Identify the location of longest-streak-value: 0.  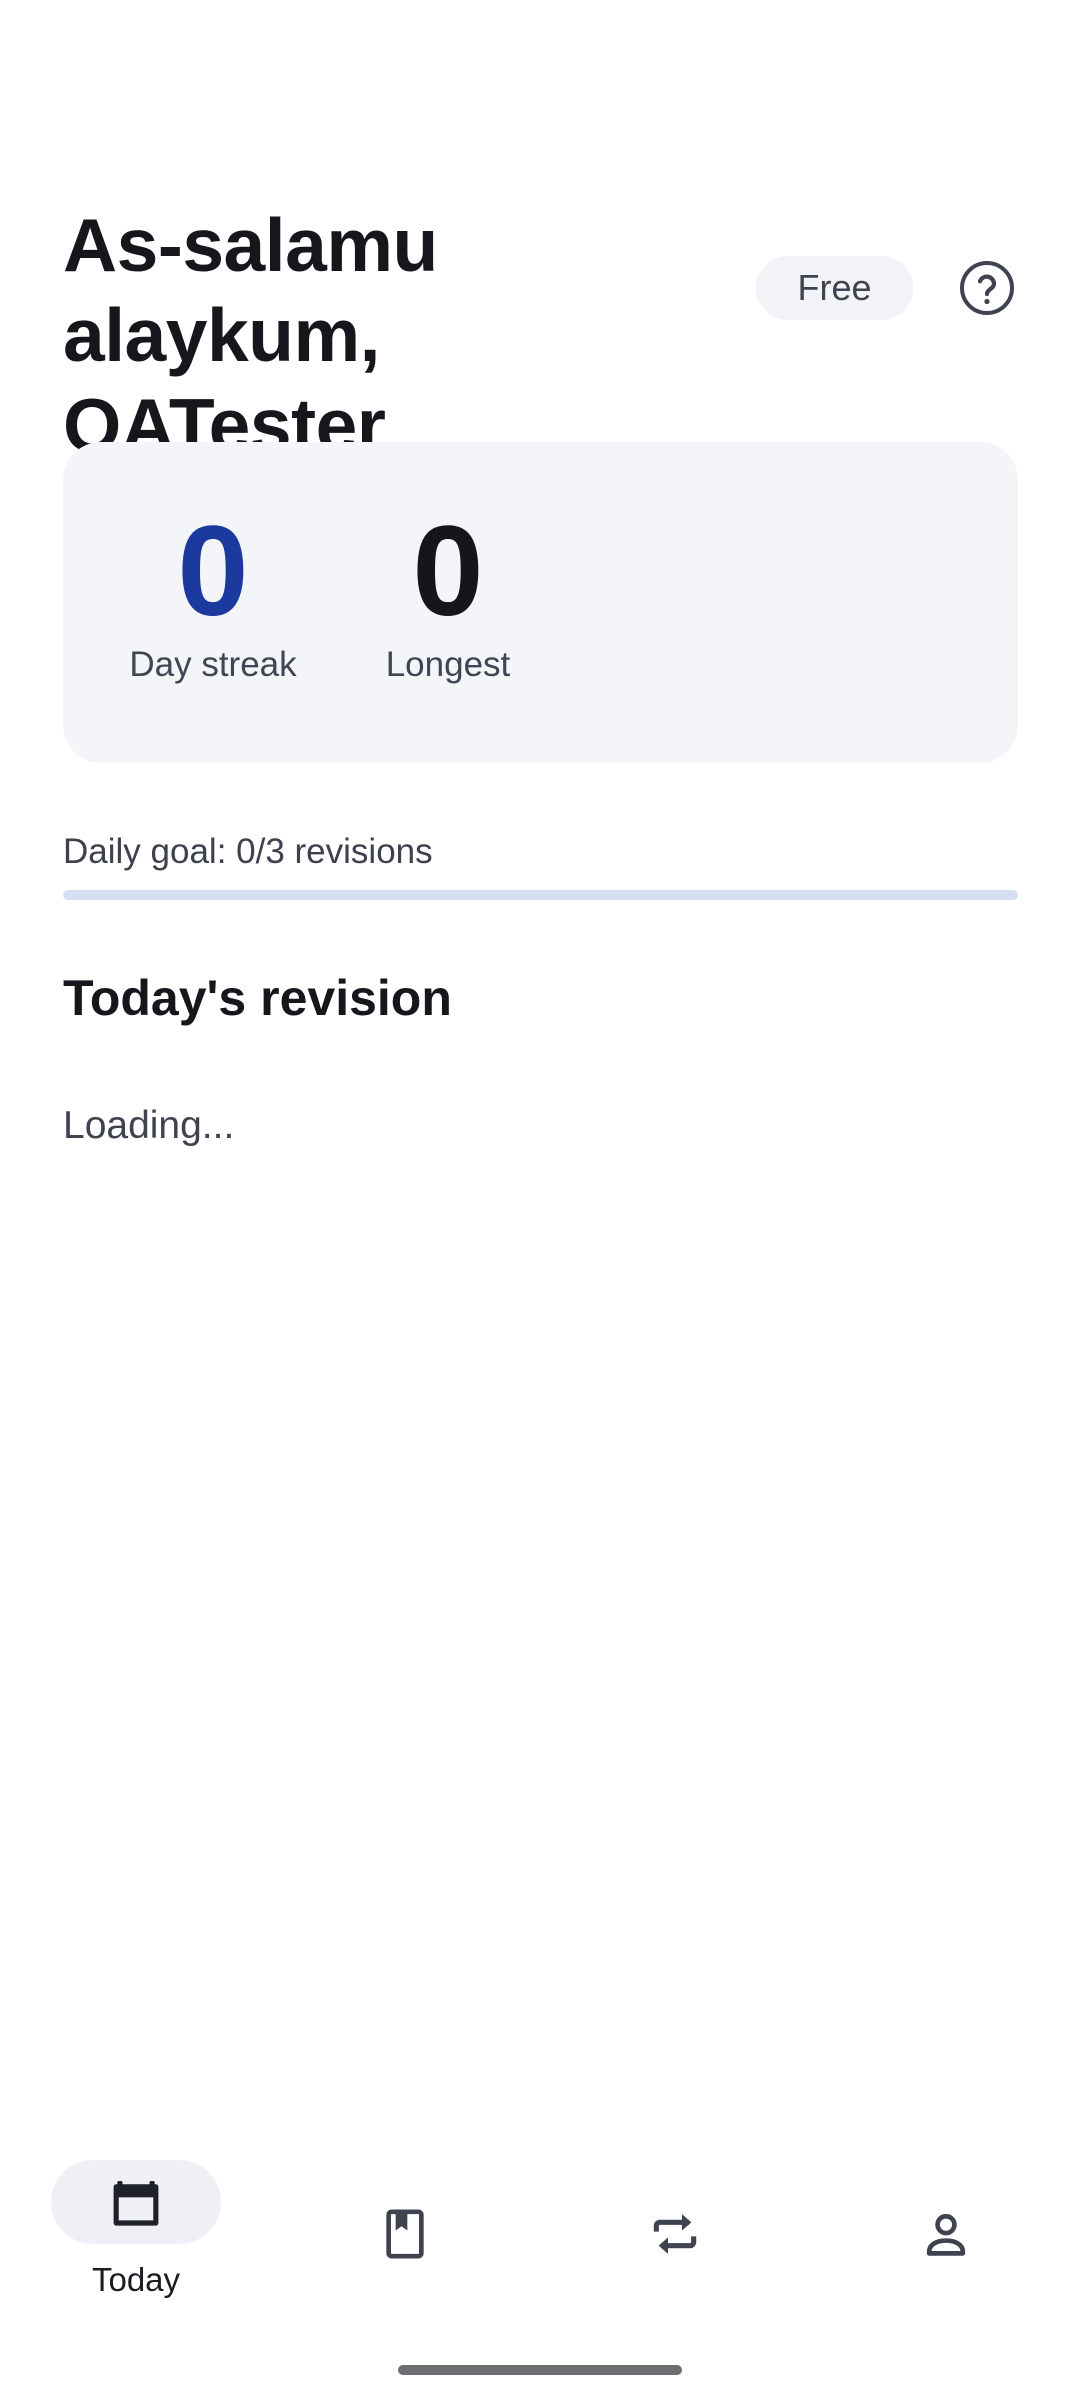
(448, 571).